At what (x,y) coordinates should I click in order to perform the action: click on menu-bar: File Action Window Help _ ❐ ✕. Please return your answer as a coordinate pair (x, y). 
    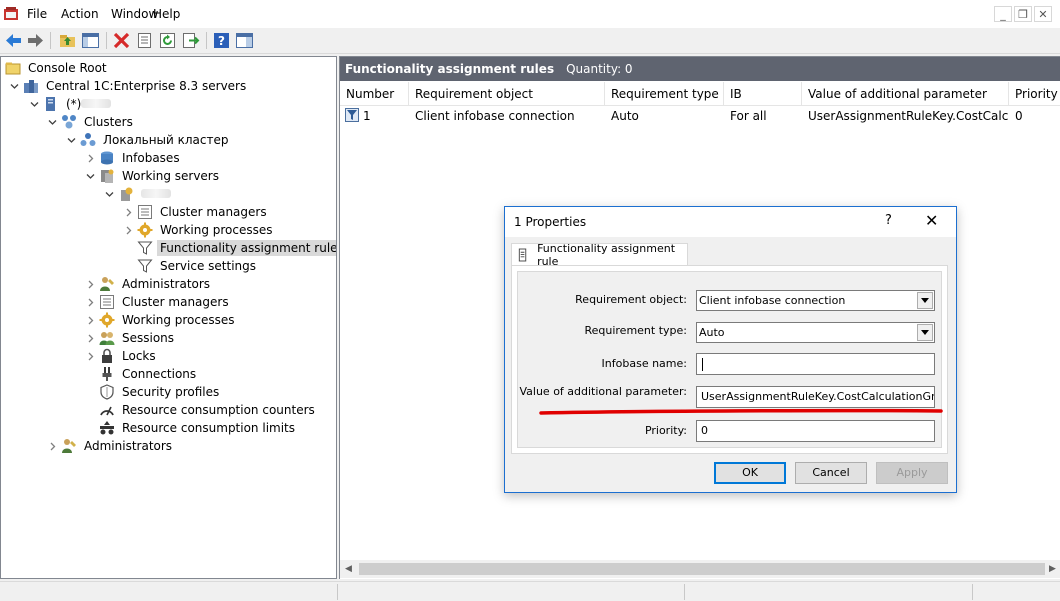
    Looking at the image, I should click on (530, 14).